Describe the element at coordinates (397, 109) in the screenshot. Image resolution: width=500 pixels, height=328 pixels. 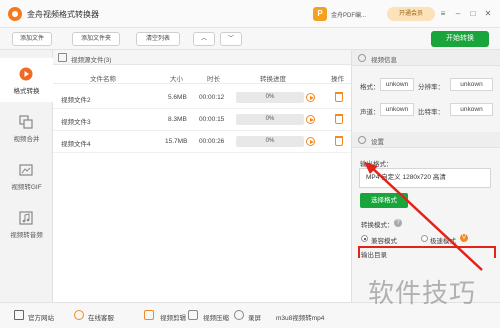
I see `channel-value: unkown` at that location.